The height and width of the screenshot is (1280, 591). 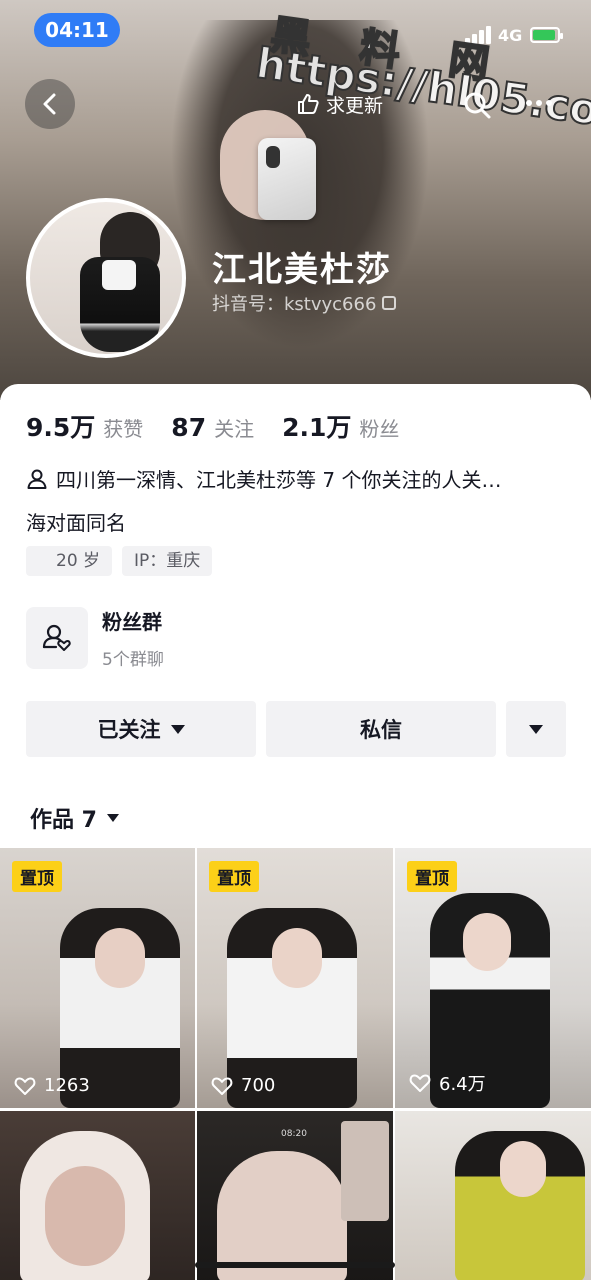 I want to click on stat-following: 87 关注, so click(x=212, y=427).